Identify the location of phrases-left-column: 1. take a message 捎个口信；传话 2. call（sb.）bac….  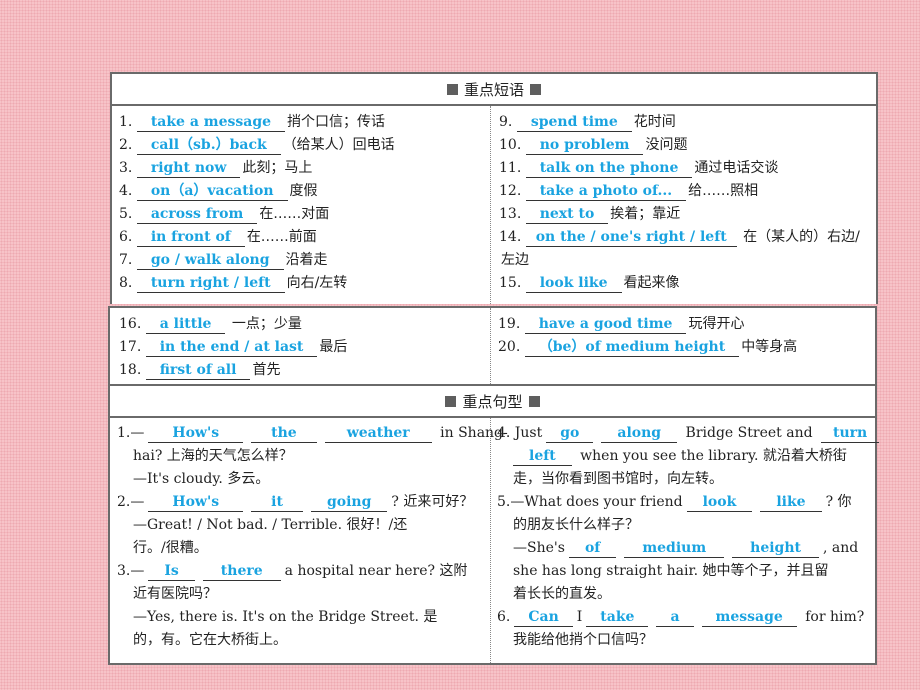
(257, 203).